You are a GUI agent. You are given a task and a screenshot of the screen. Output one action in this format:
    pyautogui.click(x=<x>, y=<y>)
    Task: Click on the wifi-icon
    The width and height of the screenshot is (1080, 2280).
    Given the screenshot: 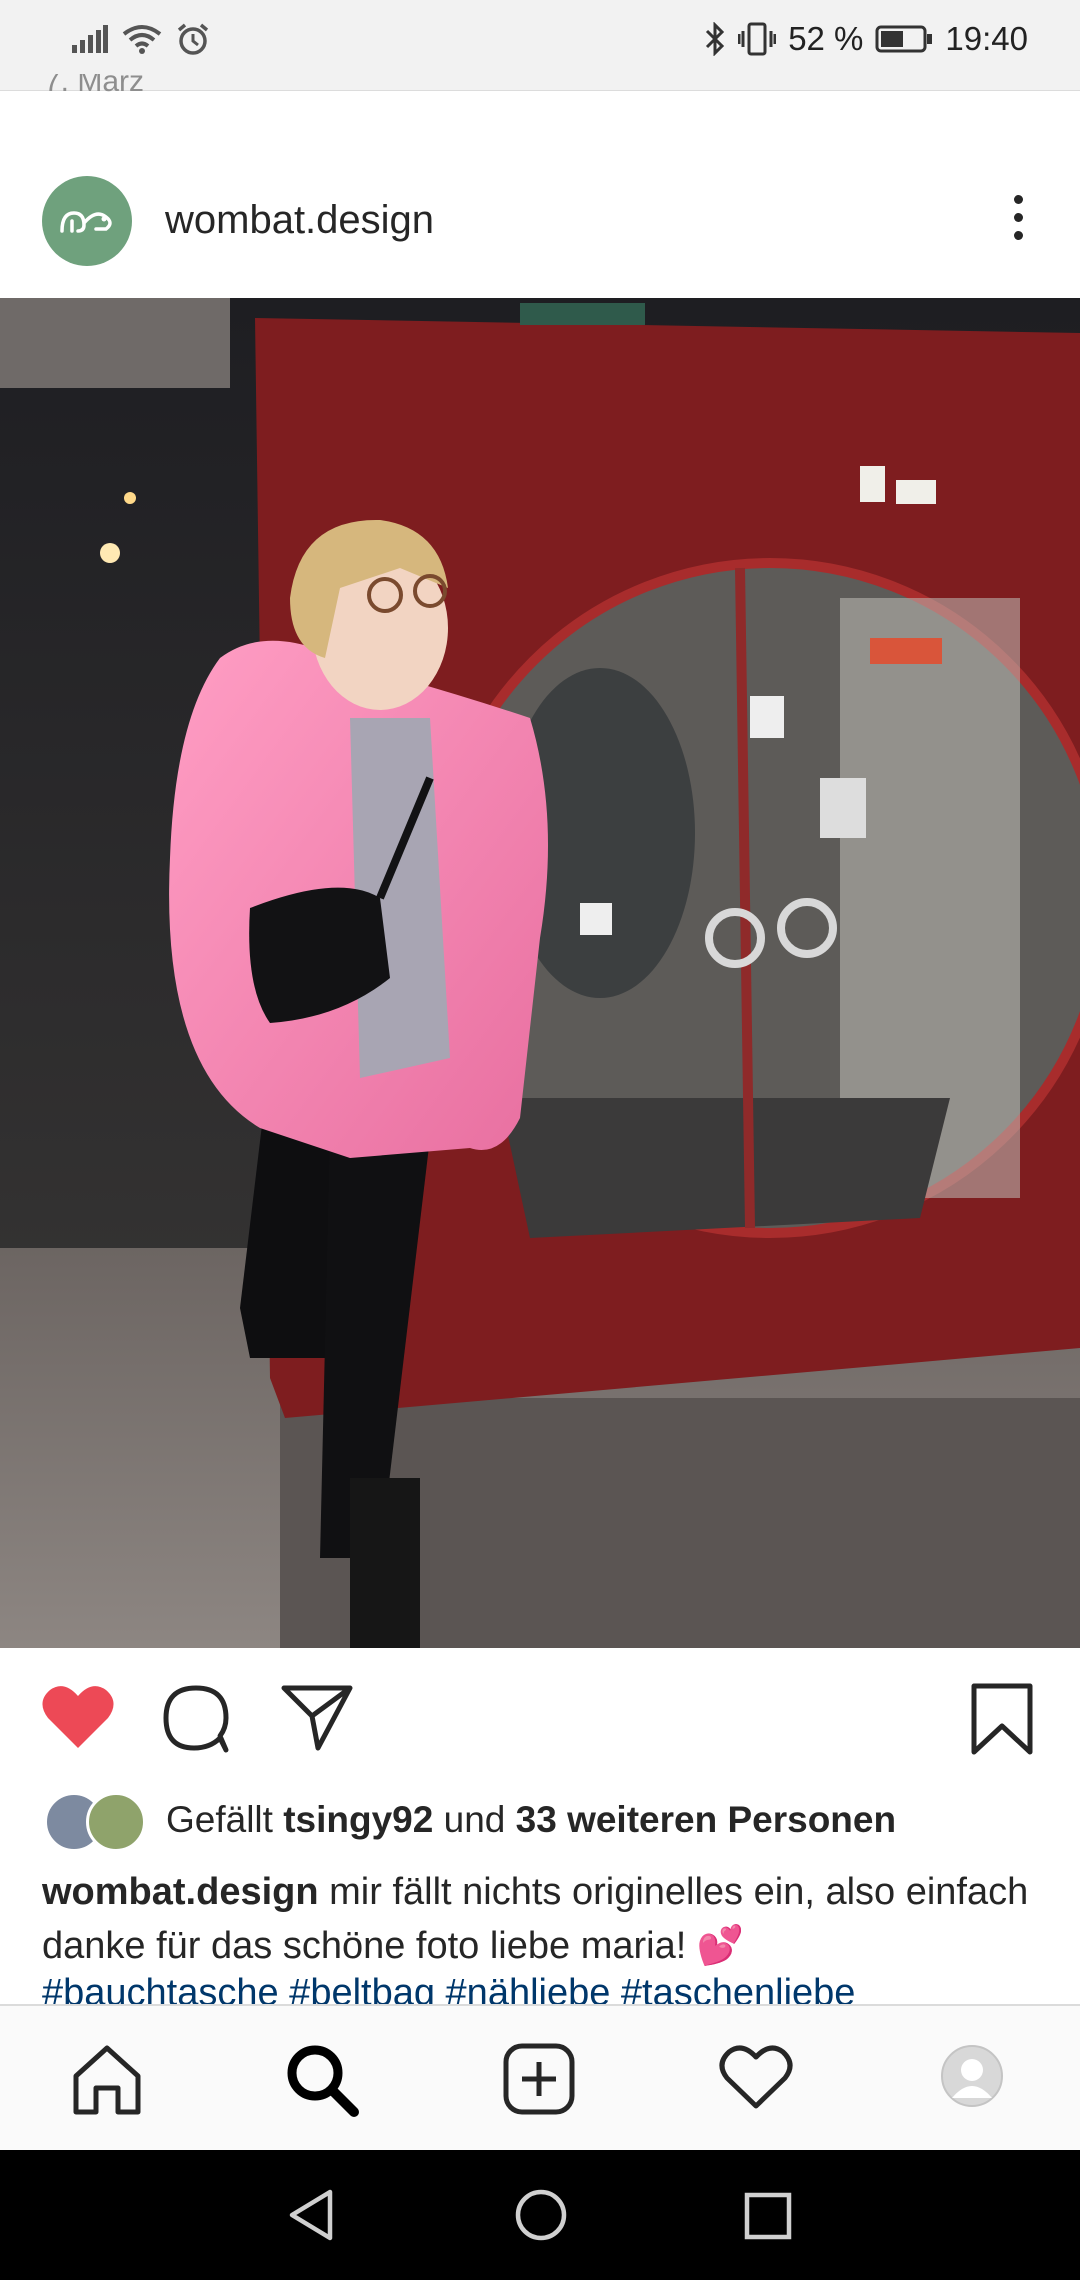 What is the action you would take?
    pyautogui.click(x=142, y=39)
    